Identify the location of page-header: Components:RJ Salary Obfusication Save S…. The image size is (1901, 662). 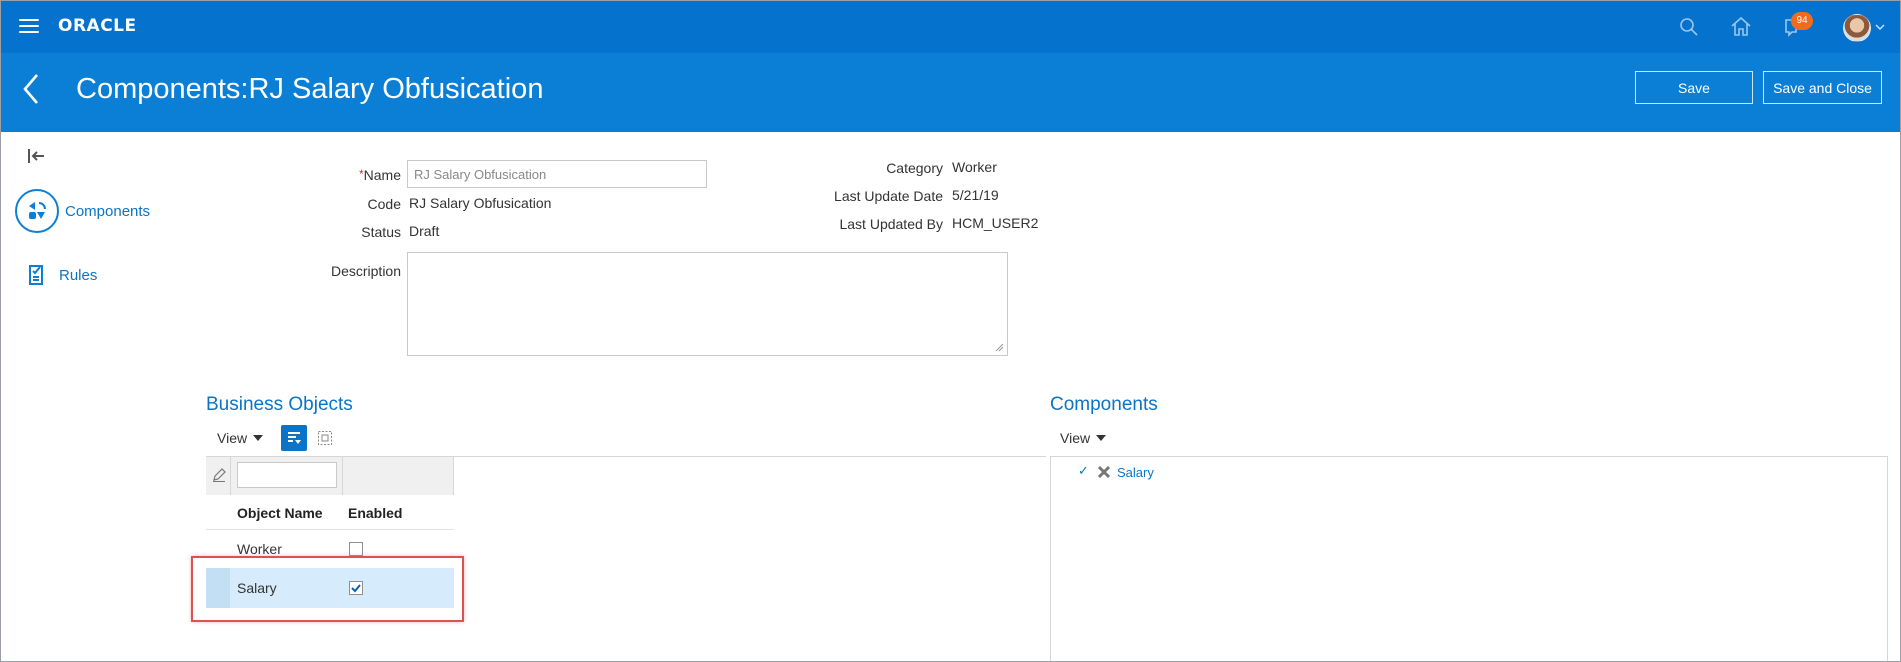
(950, 92).